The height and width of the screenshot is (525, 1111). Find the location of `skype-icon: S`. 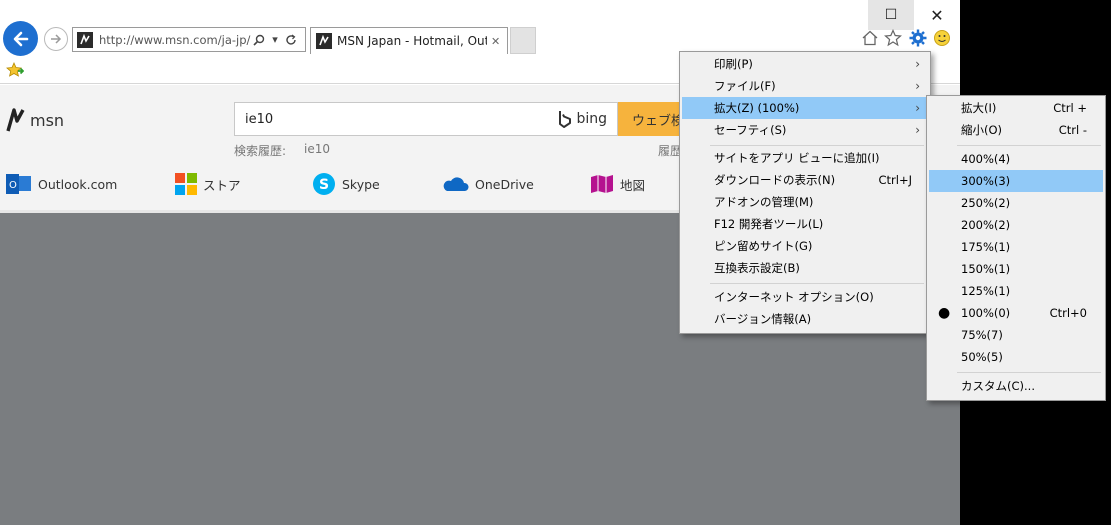

skype-icon: S is located at coordinates (324, 184).